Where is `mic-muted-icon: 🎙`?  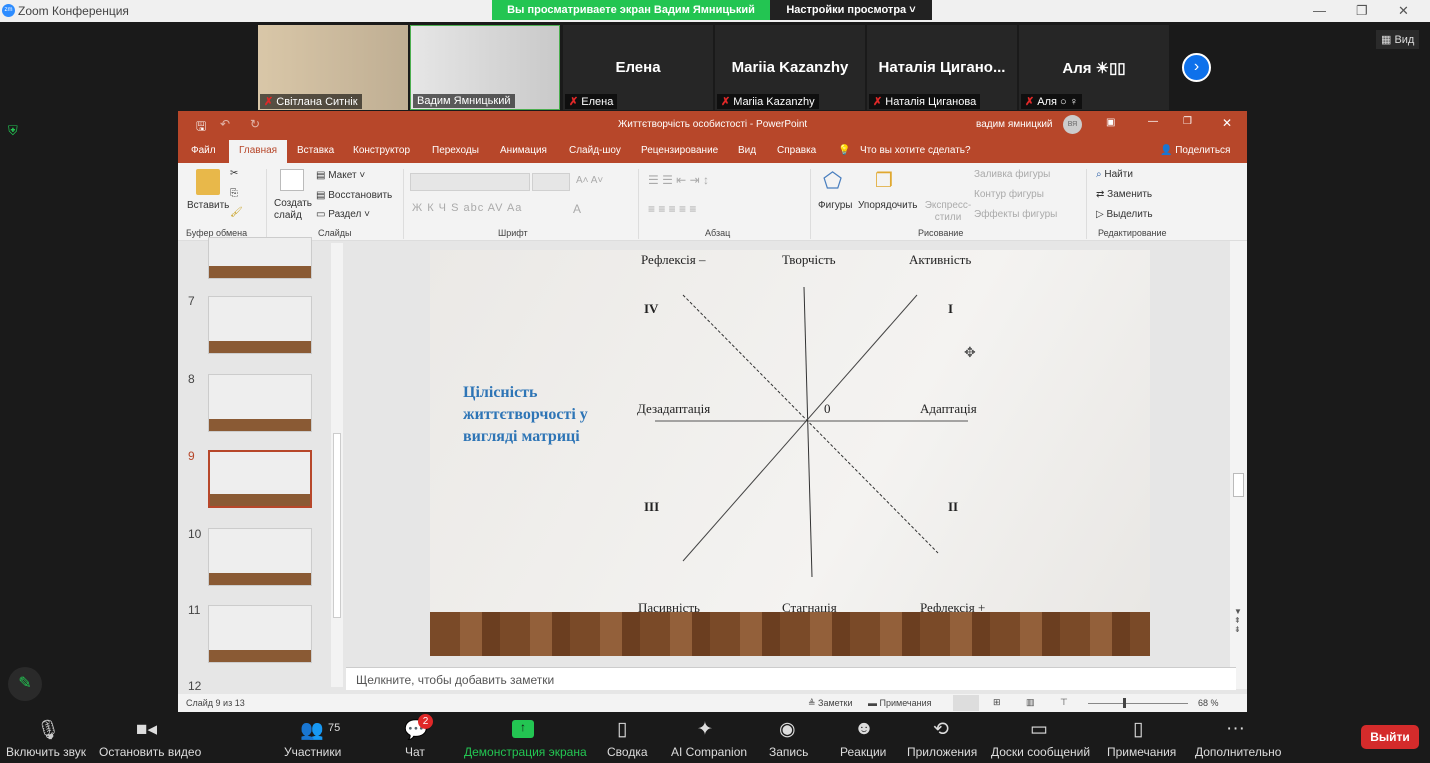 mic-muted-icon: 🎙 is located at coordinates (48, 730).